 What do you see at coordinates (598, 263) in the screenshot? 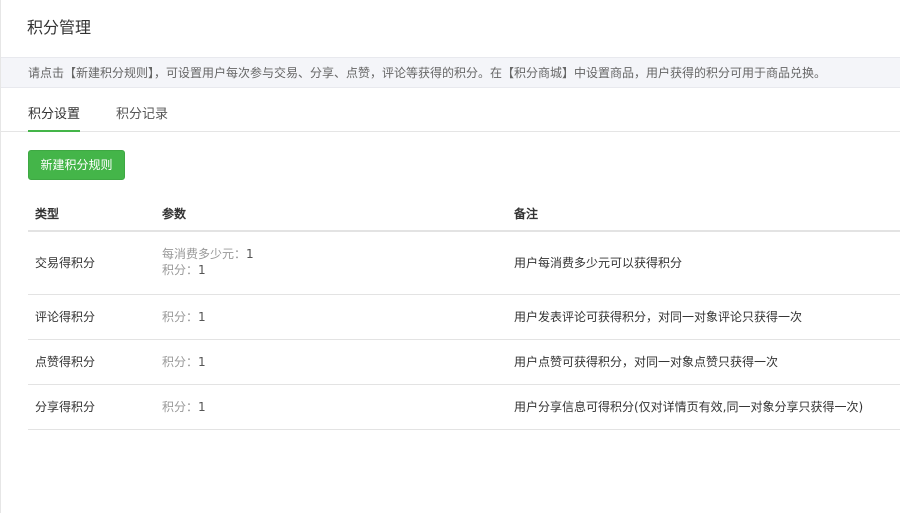
I see `row-remark: 用户每消费多少元可以获得积分` at bounding box center [598, 263].